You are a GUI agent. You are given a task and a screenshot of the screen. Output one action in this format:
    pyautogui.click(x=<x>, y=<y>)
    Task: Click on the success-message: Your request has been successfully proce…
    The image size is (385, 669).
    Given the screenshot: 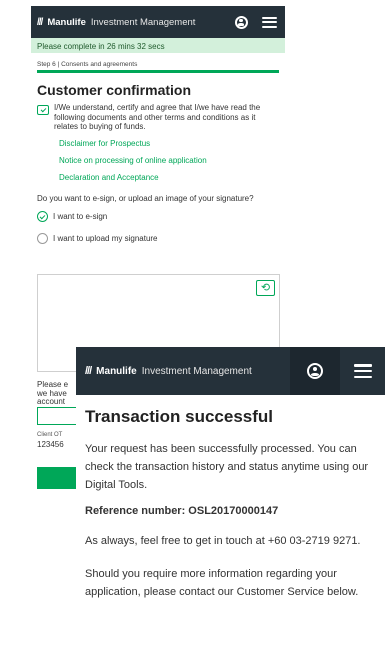 What is the action you would take?
    pyautogui.click(x=227, y=467)
    